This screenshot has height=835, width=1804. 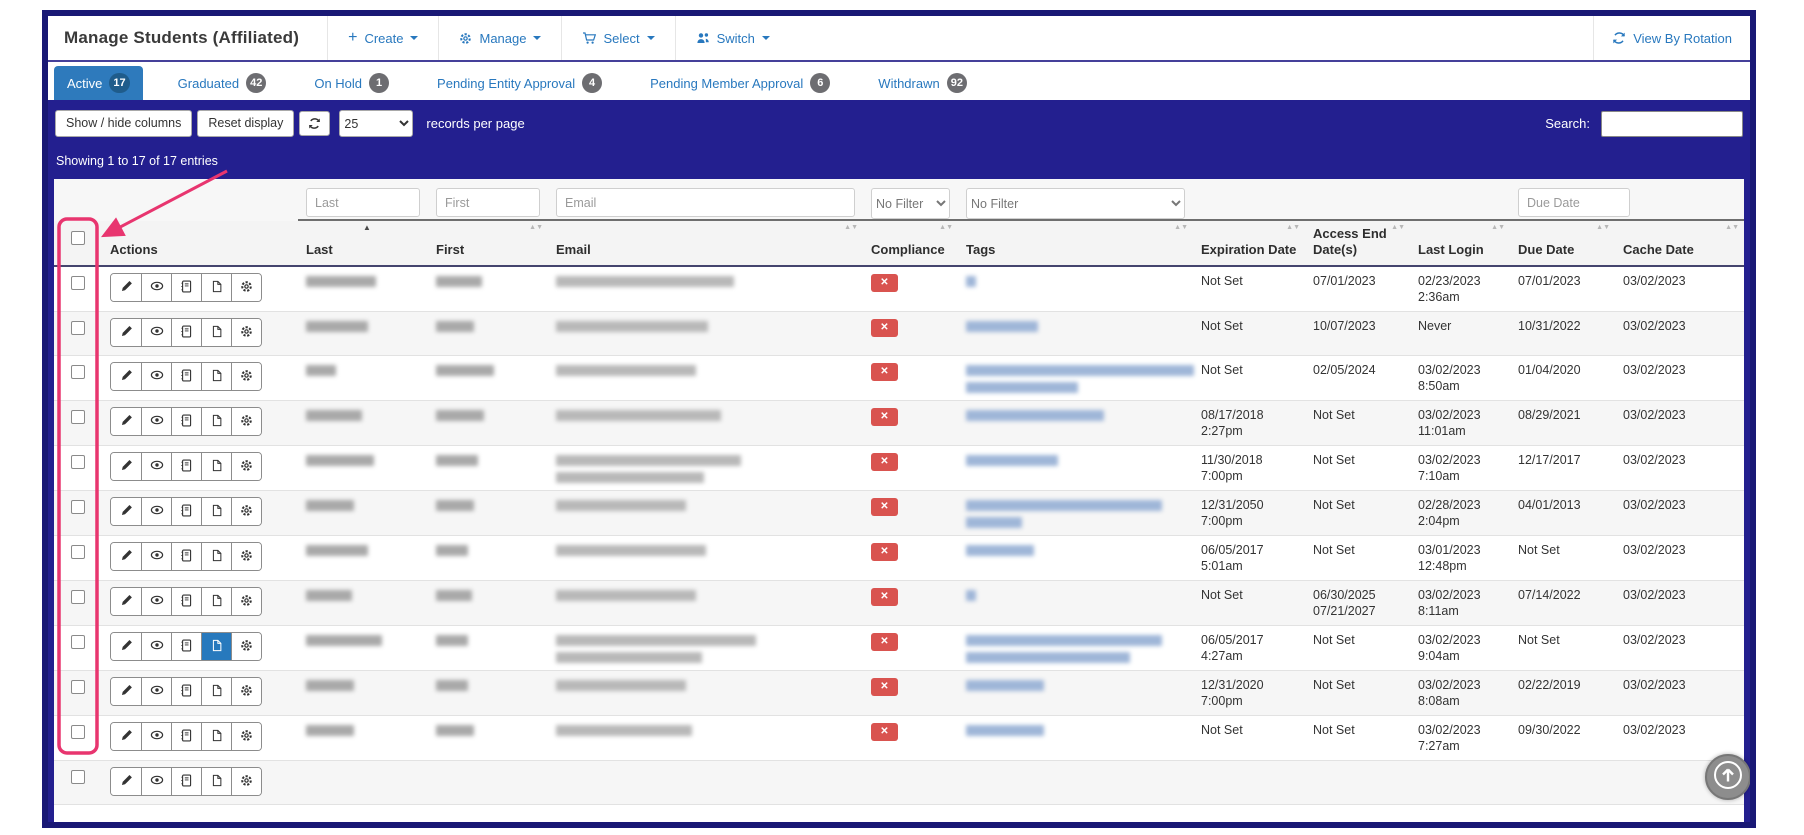 I want to click on create-menu-button: + Create, so click(x=382, y=38).